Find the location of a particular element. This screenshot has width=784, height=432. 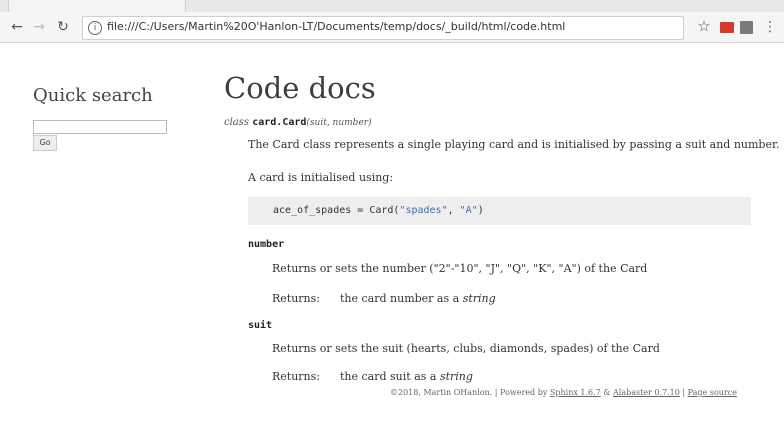

class-params: (suit, number) is located at coordinates (339, 123).